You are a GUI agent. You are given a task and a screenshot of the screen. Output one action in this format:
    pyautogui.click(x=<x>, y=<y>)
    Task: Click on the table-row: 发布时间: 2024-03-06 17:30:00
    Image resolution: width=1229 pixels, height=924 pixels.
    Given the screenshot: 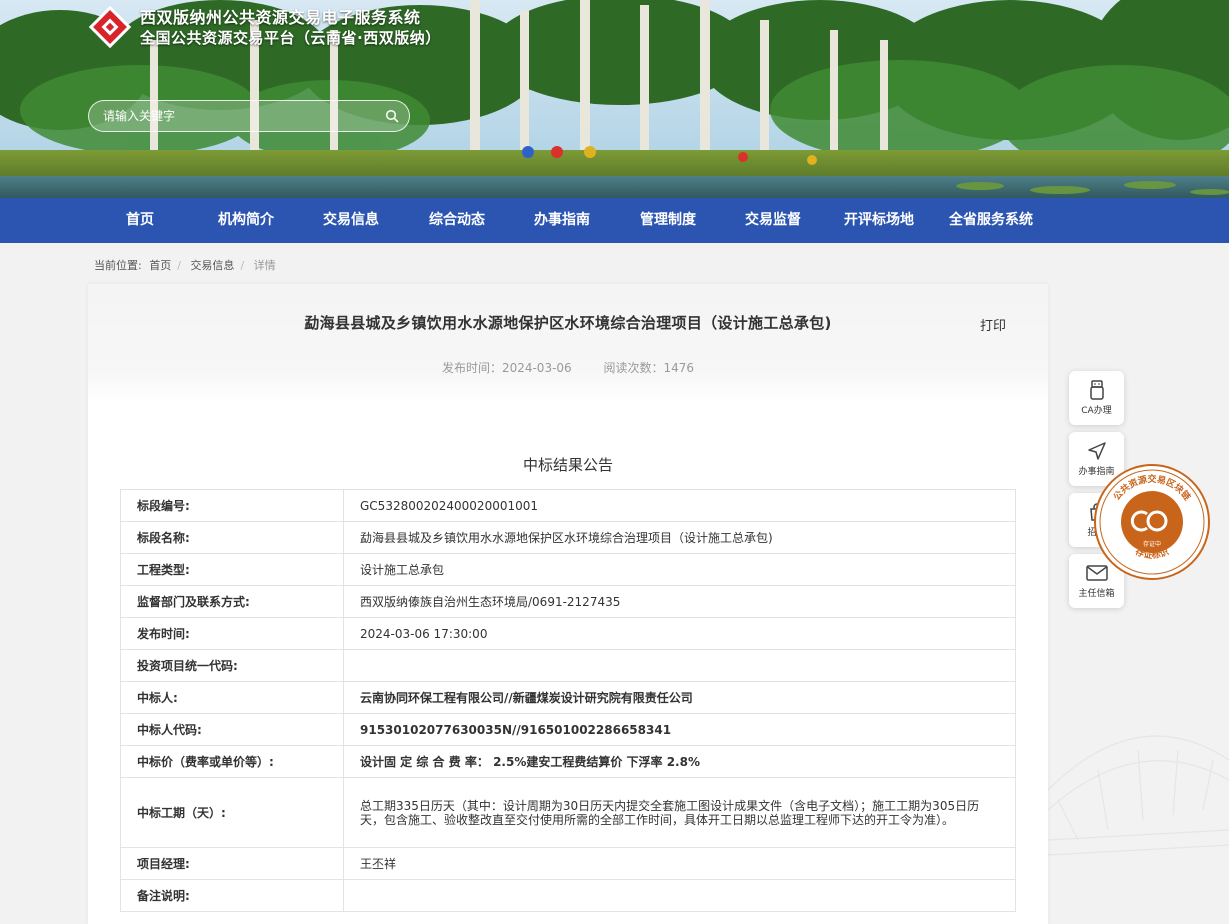 What is the action you would take?
    pyautogui.click(x=568, y=633)
    